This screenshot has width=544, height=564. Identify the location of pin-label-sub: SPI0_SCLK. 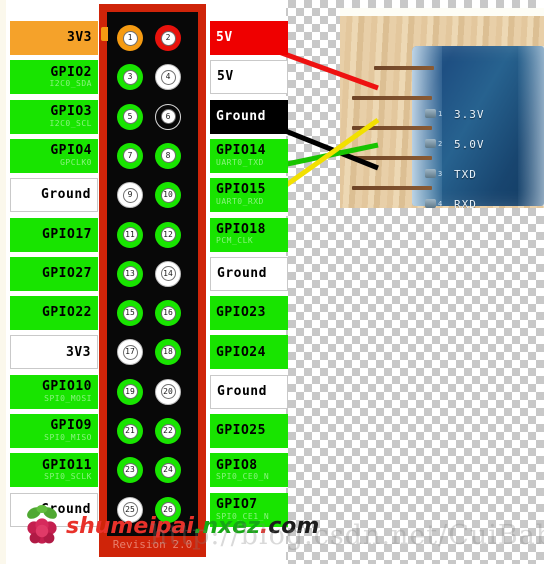
(68, 477).